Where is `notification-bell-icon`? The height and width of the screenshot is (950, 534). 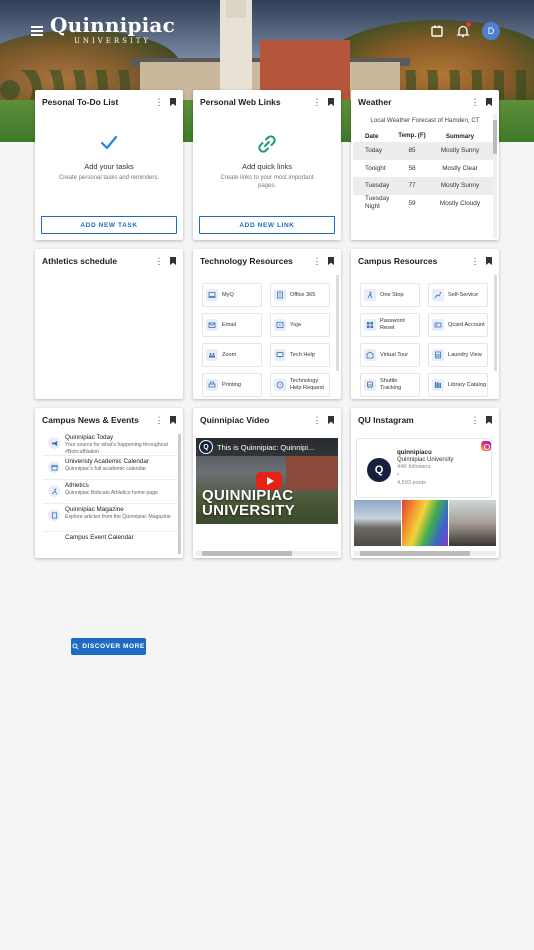
notification-bell-icon is located at coordinates (463, 30).